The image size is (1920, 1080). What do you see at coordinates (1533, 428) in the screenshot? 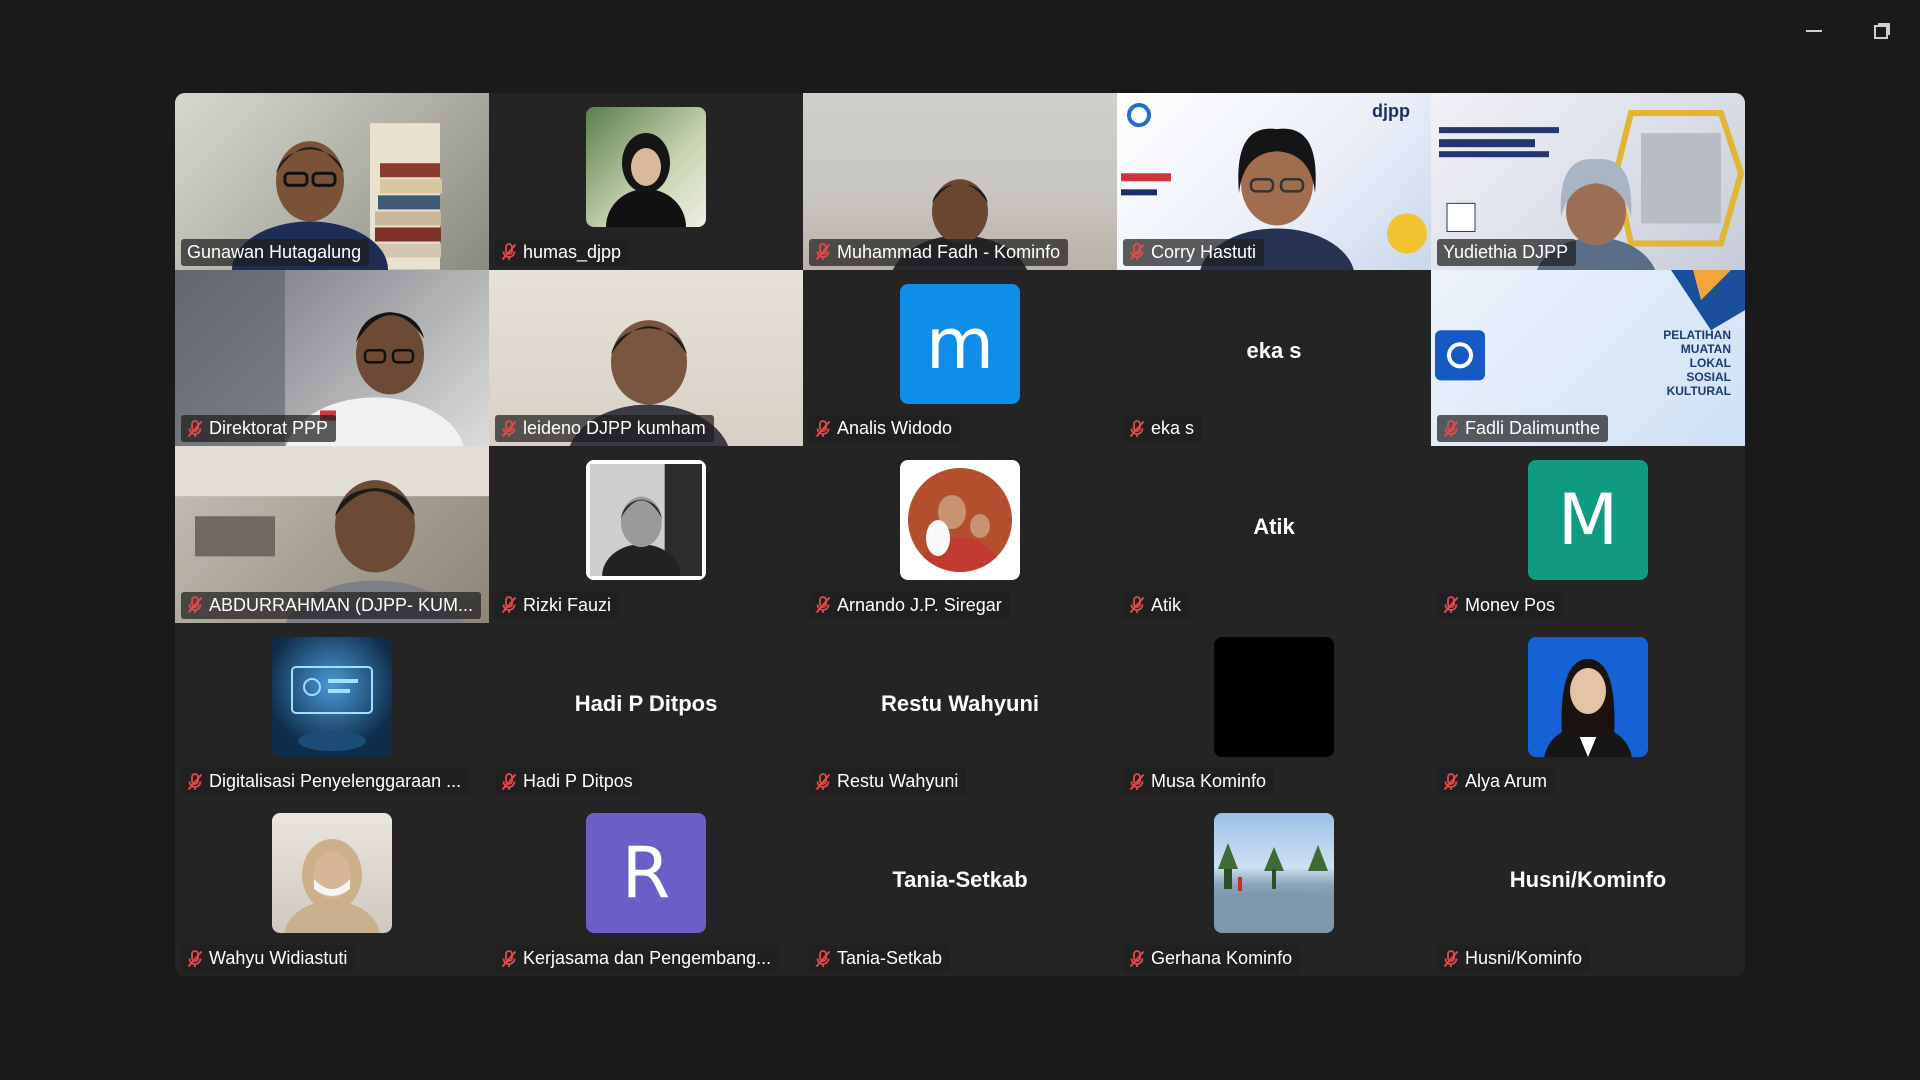
I see `participant-name: Fadli Dalimunthe` at bounding box center [1533, 428].